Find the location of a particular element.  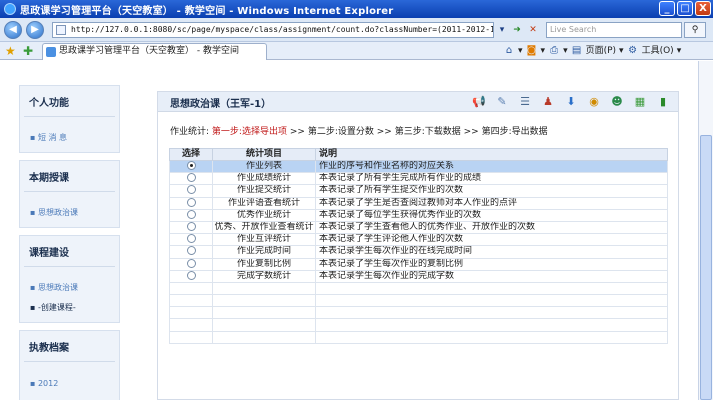

sidebar-item-course: ▪ 思想政治课 is located at coordinates (54, 212).